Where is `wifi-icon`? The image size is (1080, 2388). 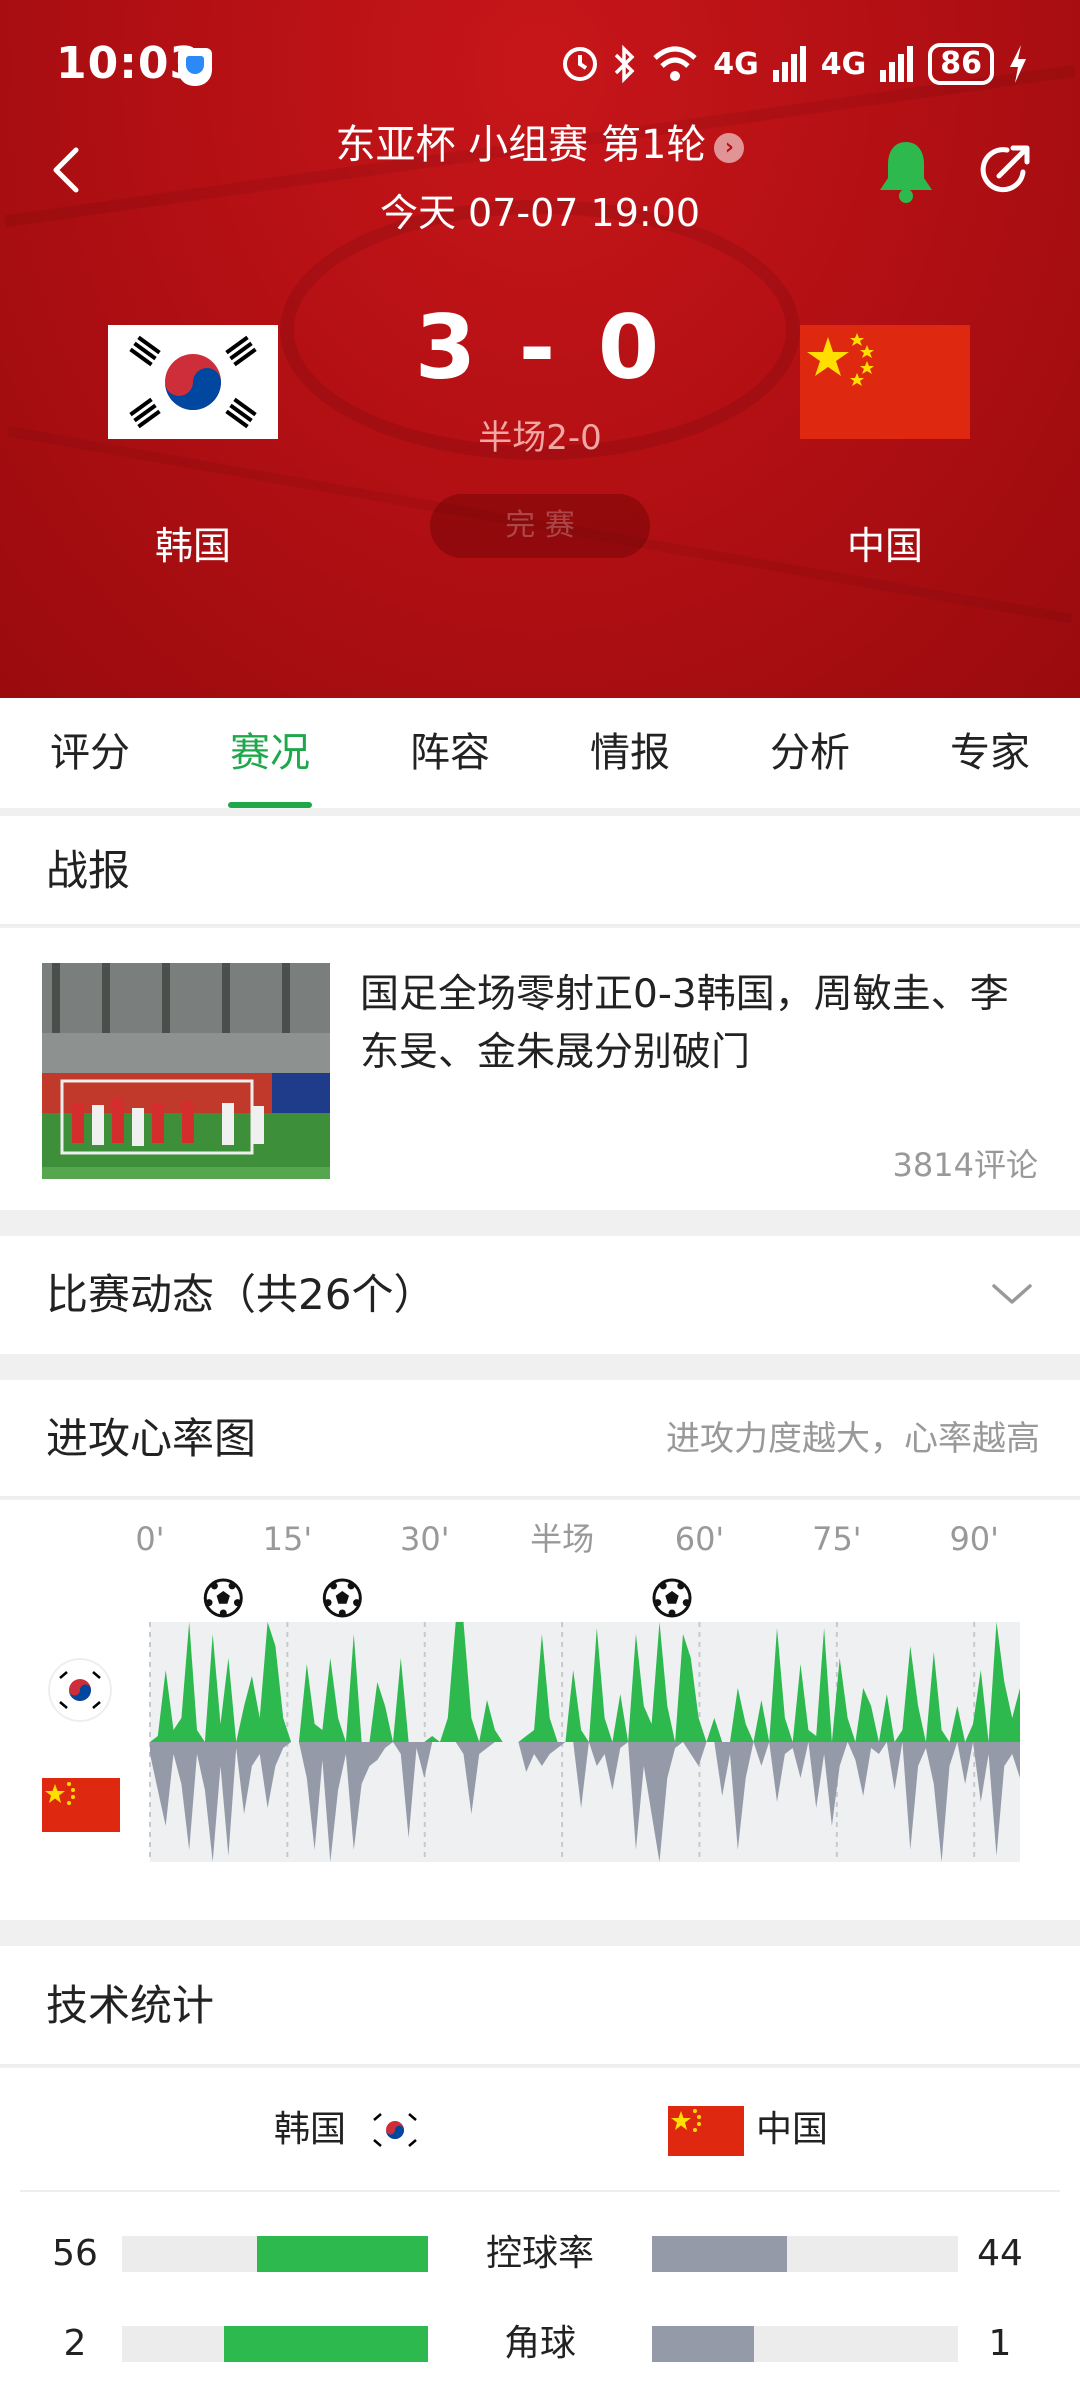
wifi-icon is located at coordinates (675, 63).